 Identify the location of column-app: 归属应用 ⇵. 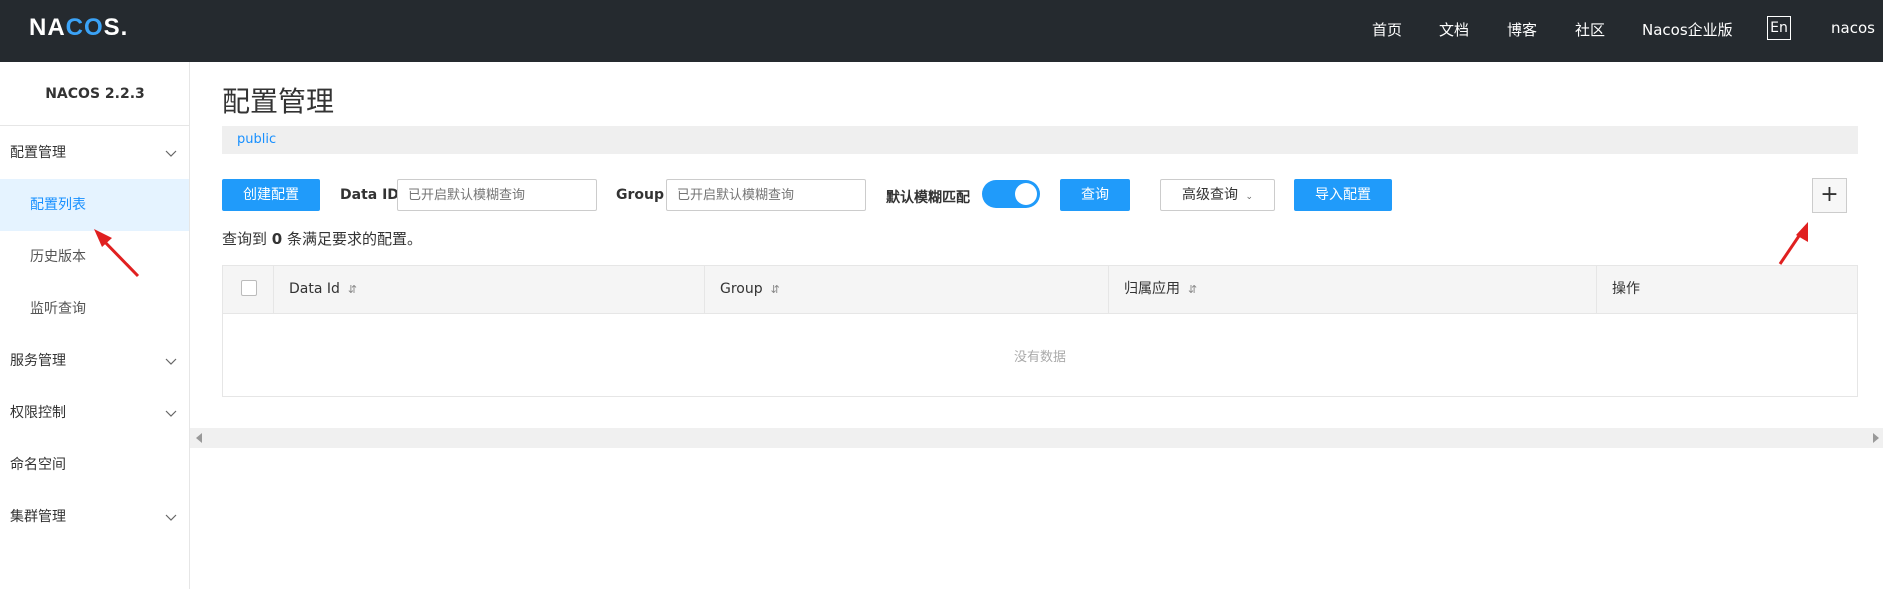
(1353, 289).